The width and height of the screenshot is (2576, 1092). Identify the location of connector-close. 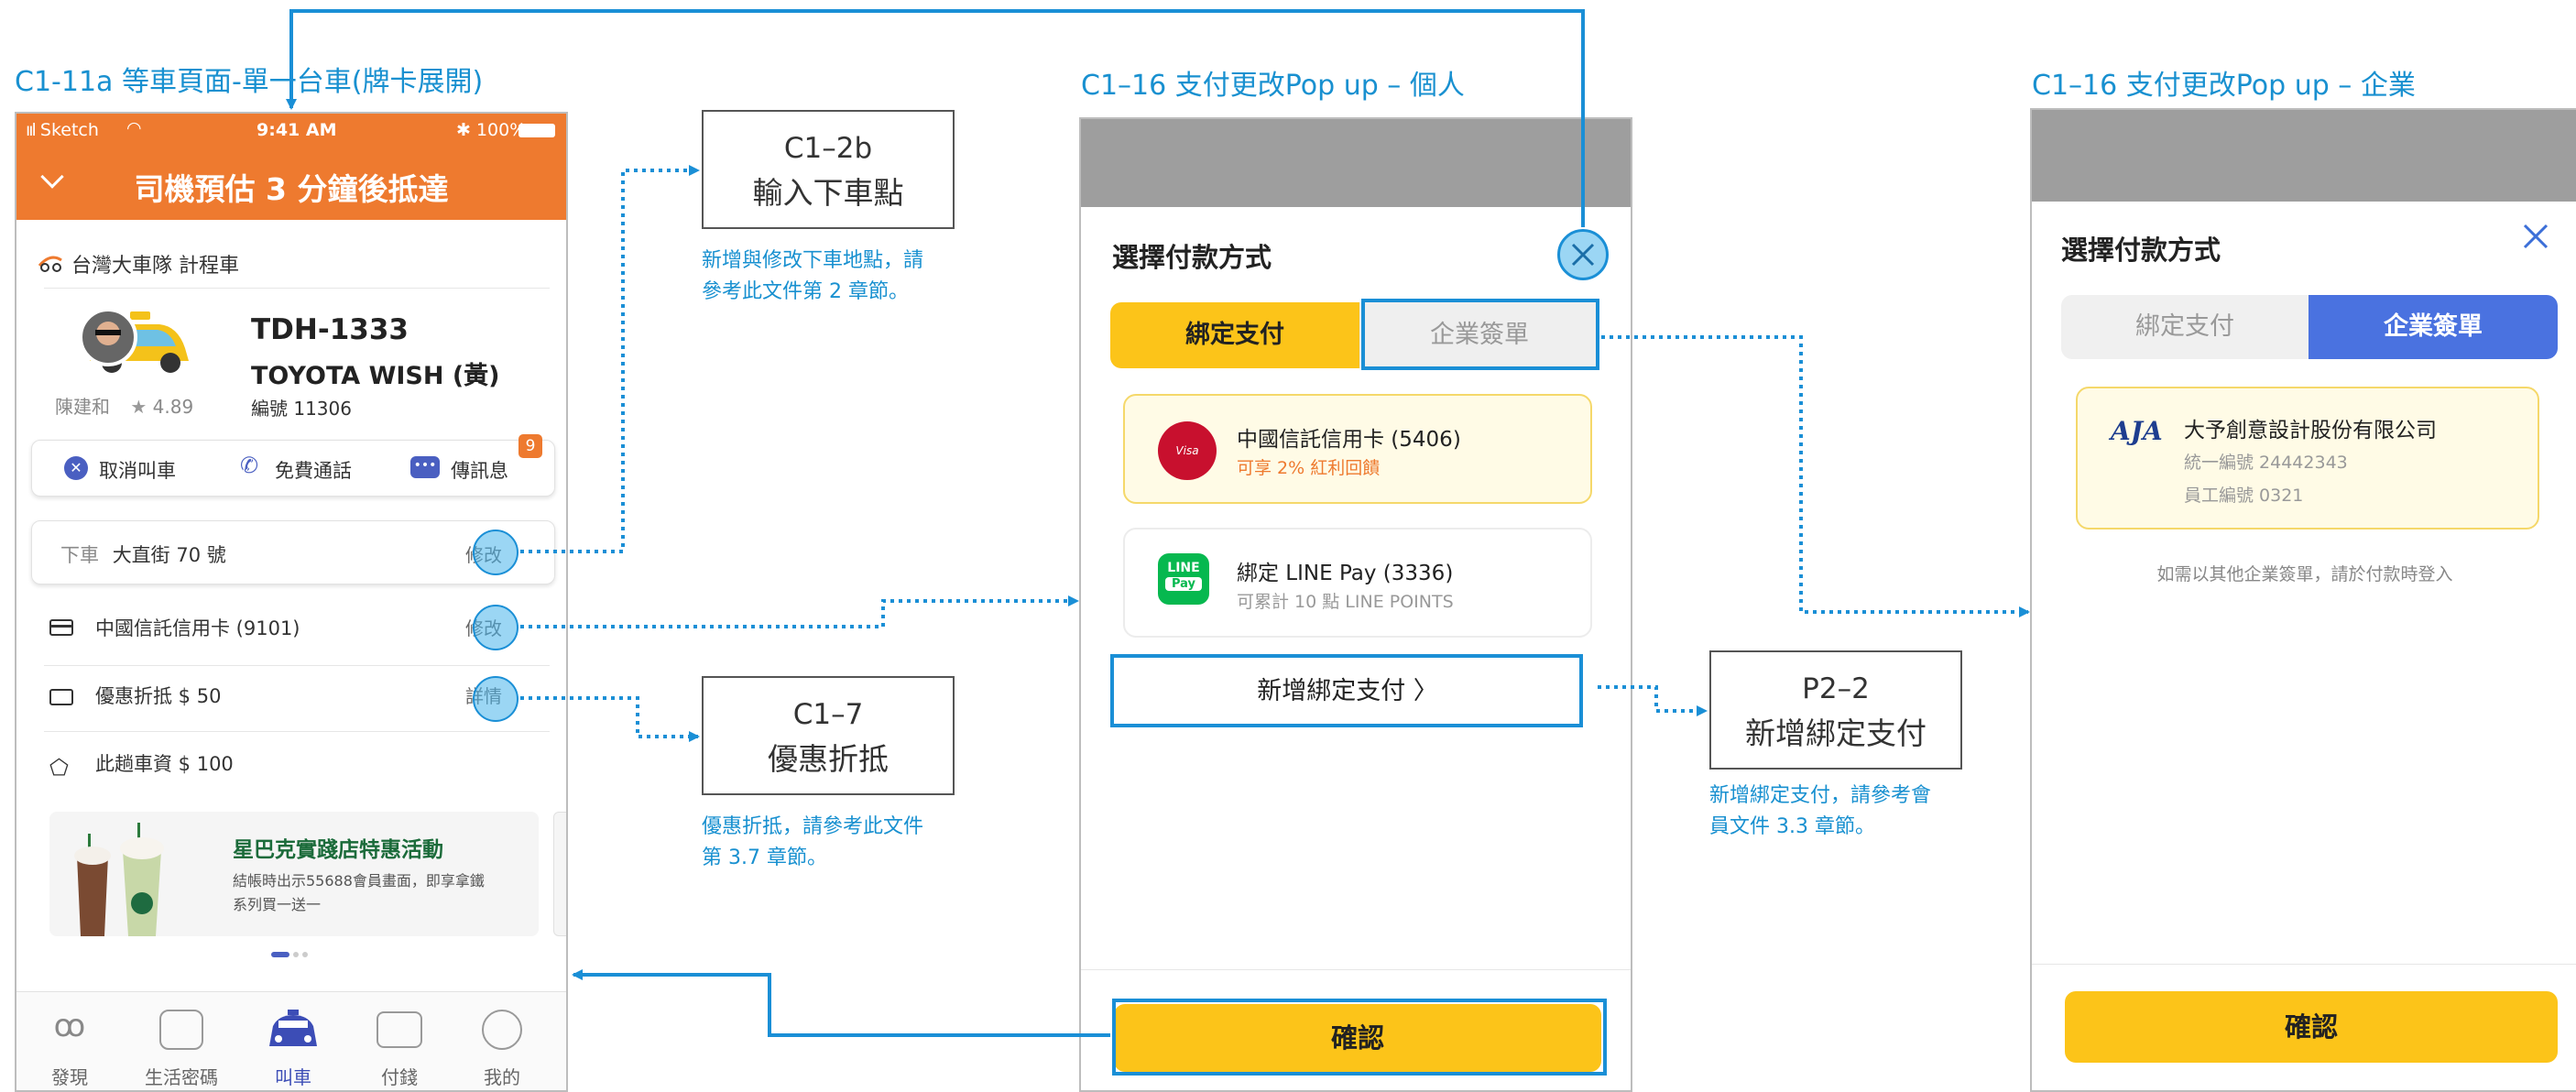
(936, 118).